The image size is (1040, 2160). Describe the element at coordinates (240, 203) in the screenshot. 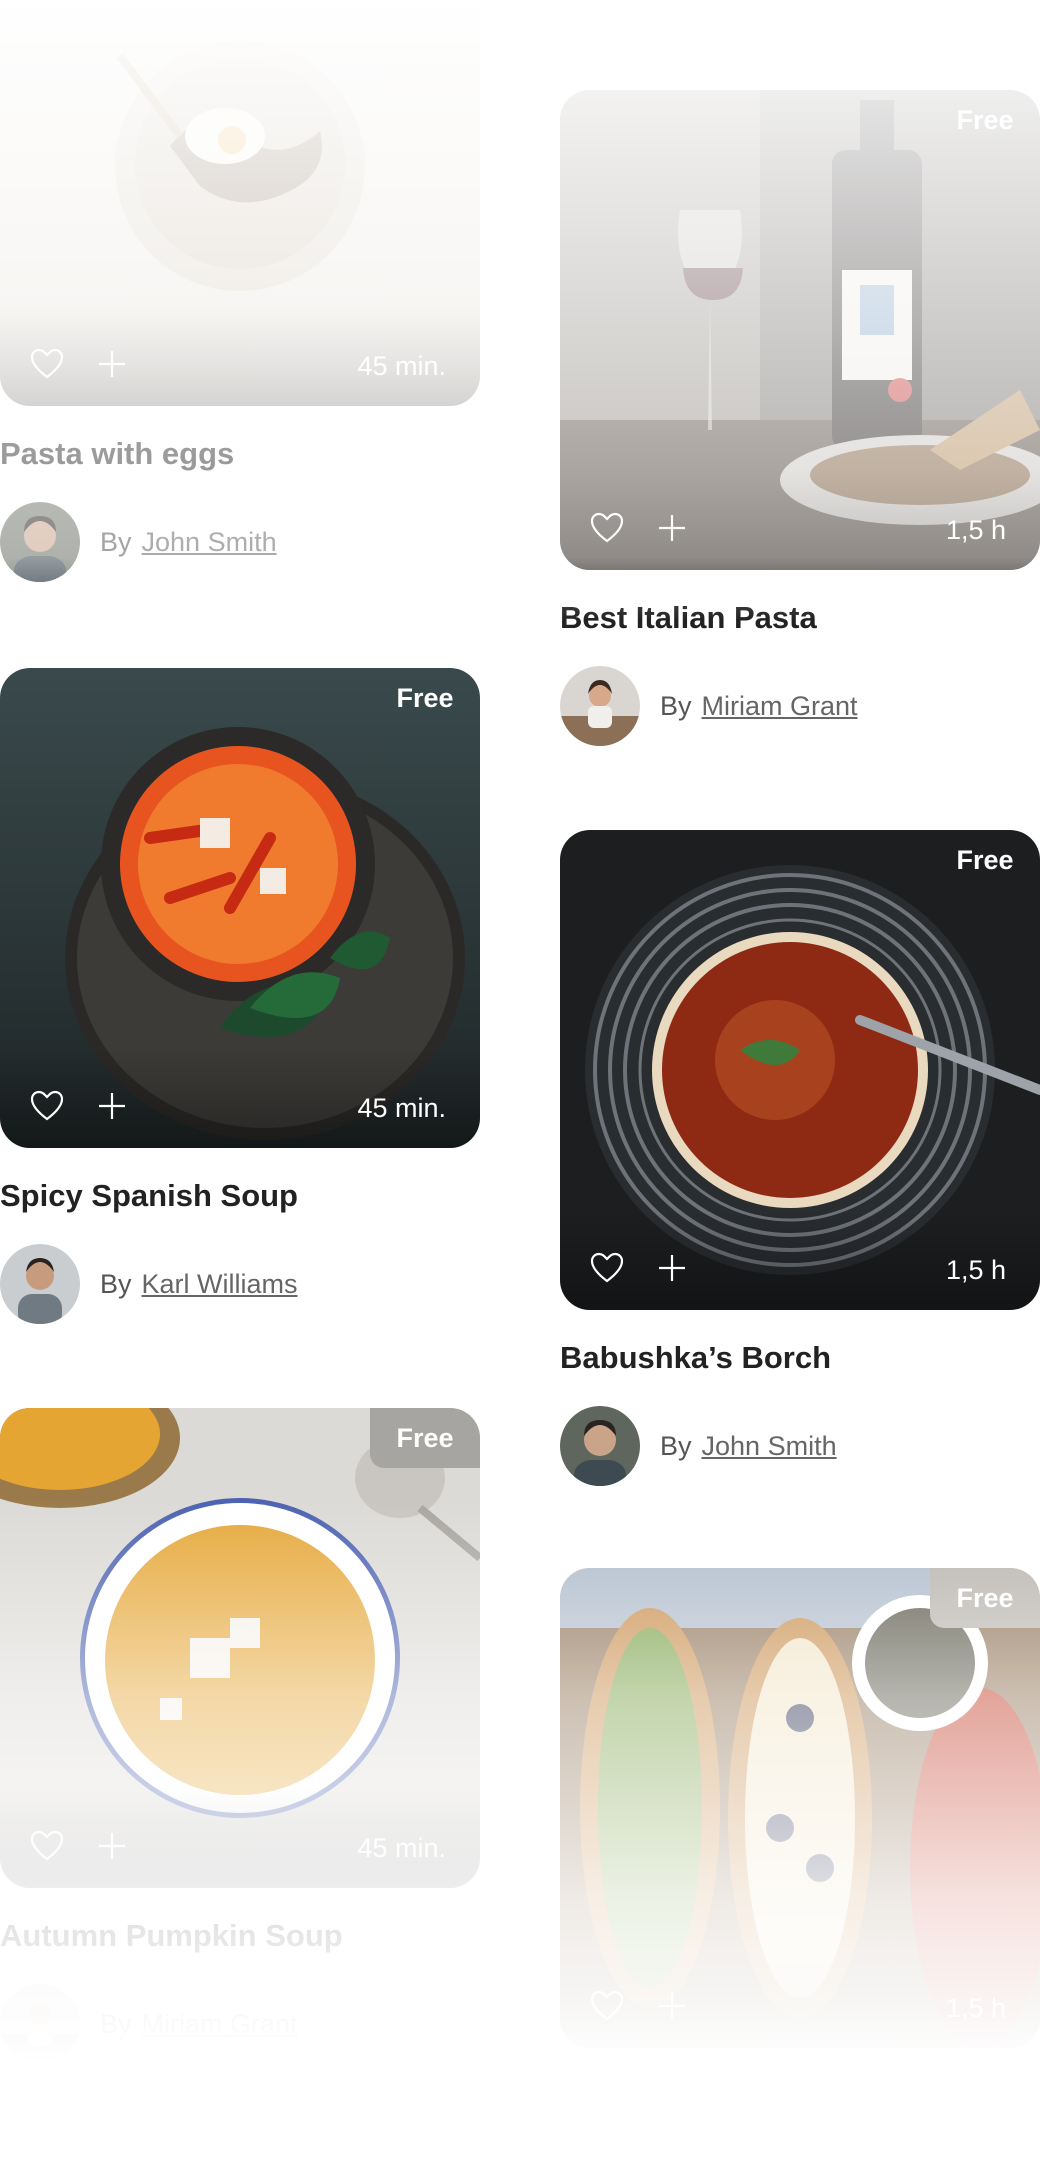

I see `recipe-photo: 45 min.` at that location.